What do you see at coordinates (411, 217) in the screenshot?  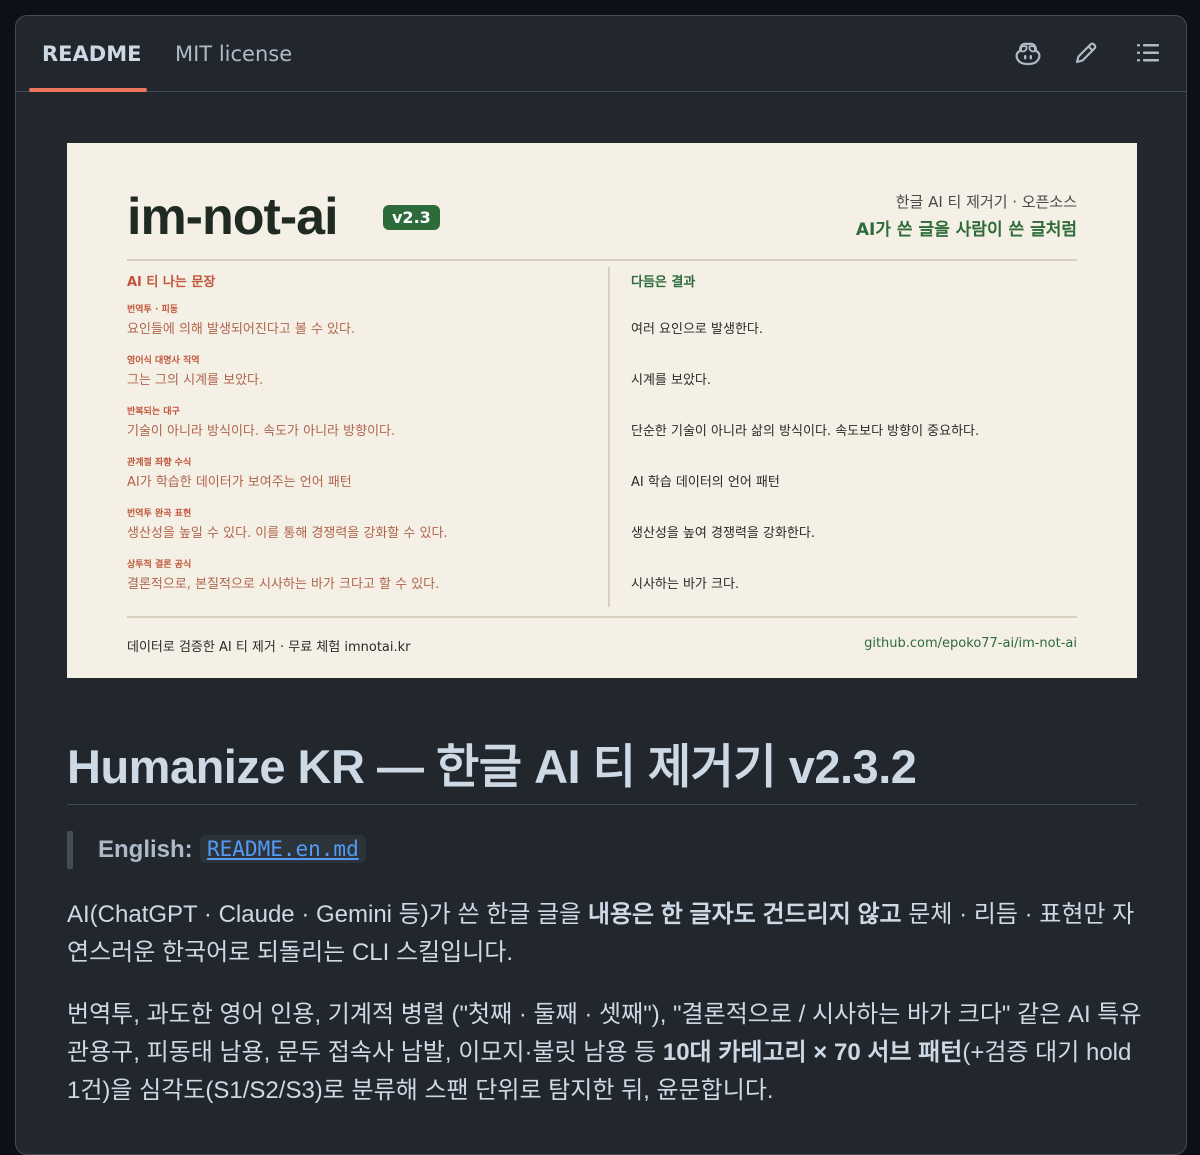 I see `version-badge: v2.3` at bounding box center [411, 217].